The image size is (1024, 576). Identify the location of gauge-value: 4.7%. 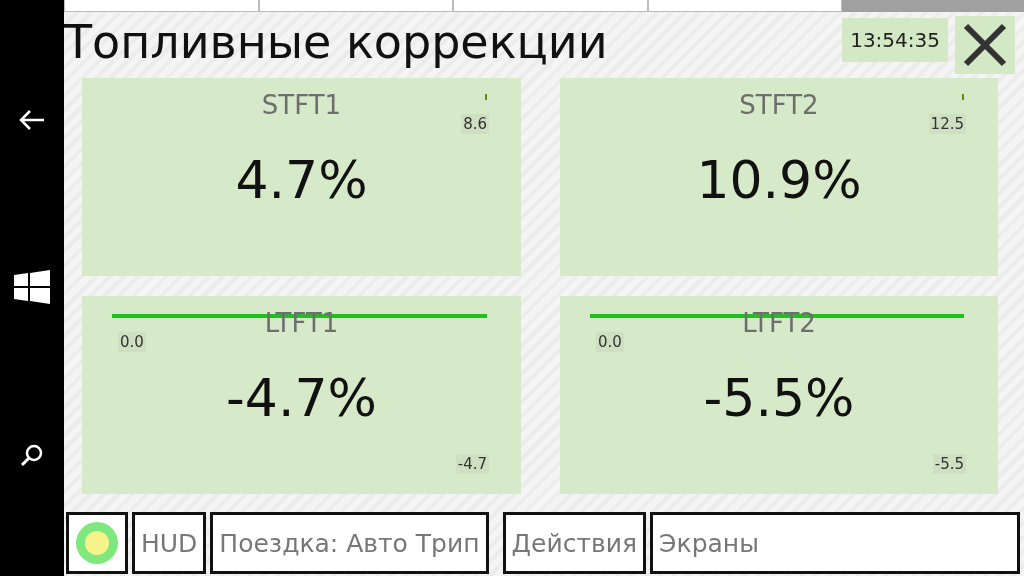
(301, 180).